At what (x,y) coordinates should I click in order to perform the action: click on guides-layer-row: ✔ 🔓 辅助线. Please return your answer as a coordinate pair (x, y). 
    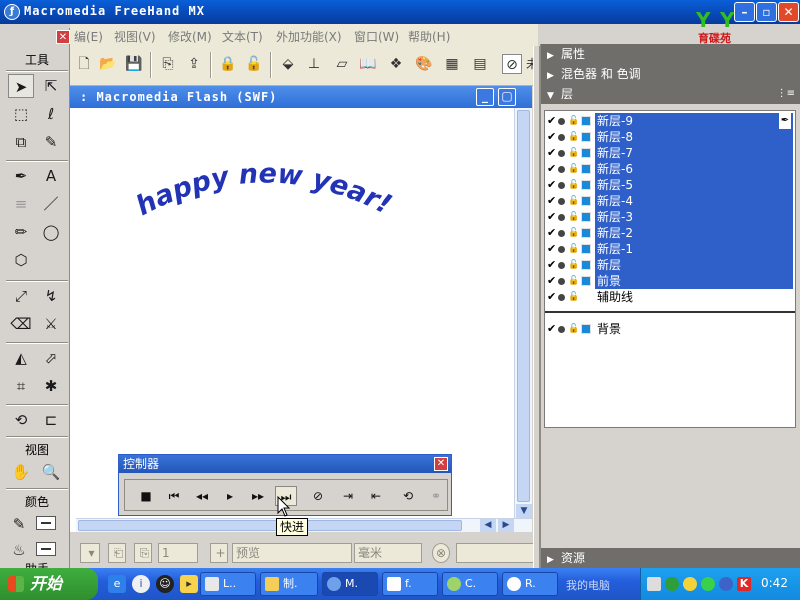
    Looking at the image, I should click on (670, 297).